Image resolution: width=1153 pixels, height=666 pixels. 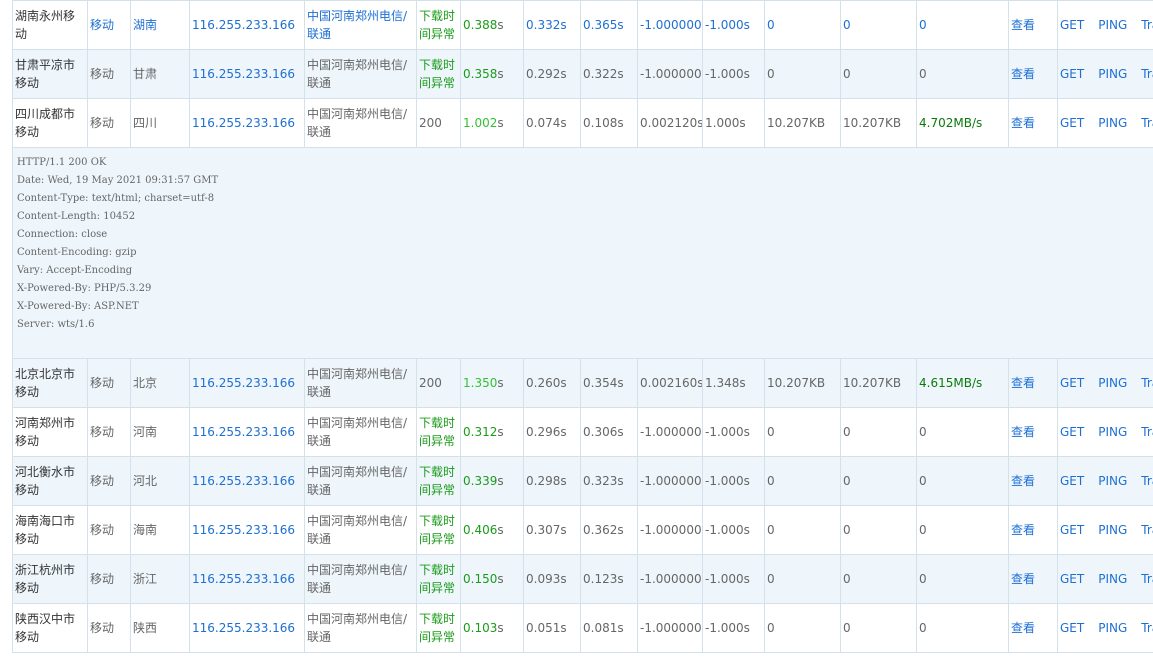 I want to click on province-cell: 四川, so click(x=160, y=123).